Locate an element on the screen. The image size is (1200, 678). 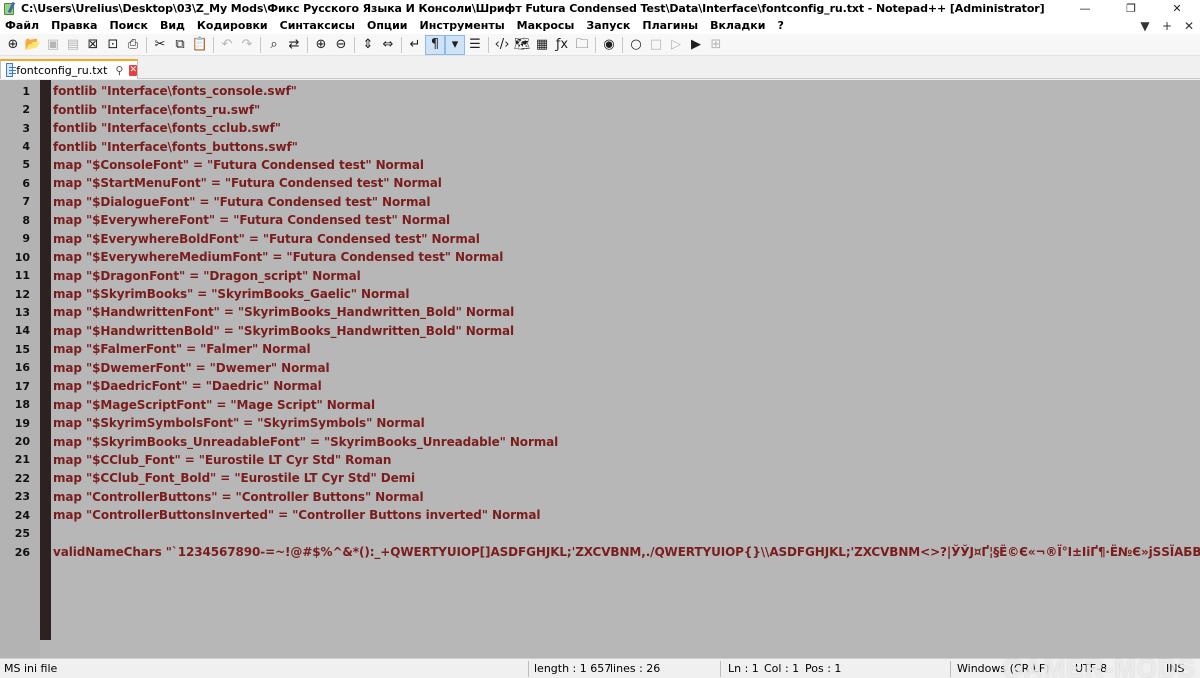
editor-line: 17 map "$DaedricFont" = "Daedric" Normal is located at coordinates (600, 386).